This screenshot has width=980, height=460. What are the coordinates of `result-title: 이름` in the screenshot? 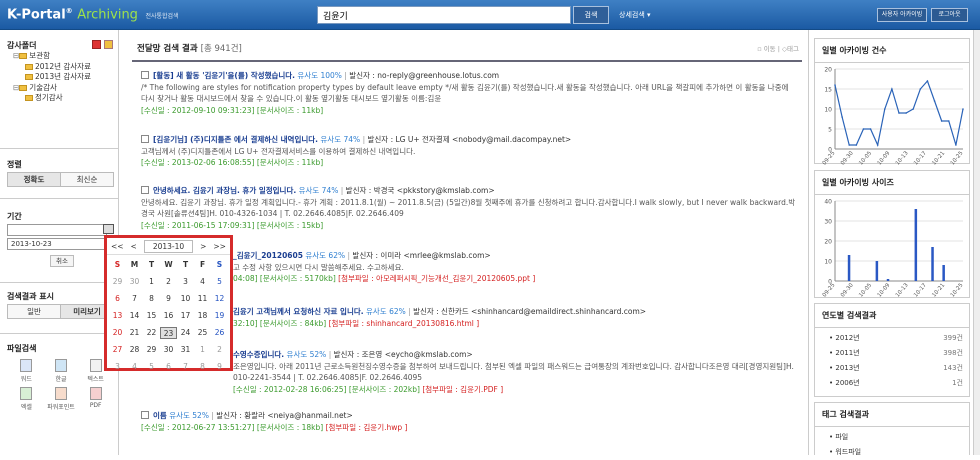 It's located at (160, 415).